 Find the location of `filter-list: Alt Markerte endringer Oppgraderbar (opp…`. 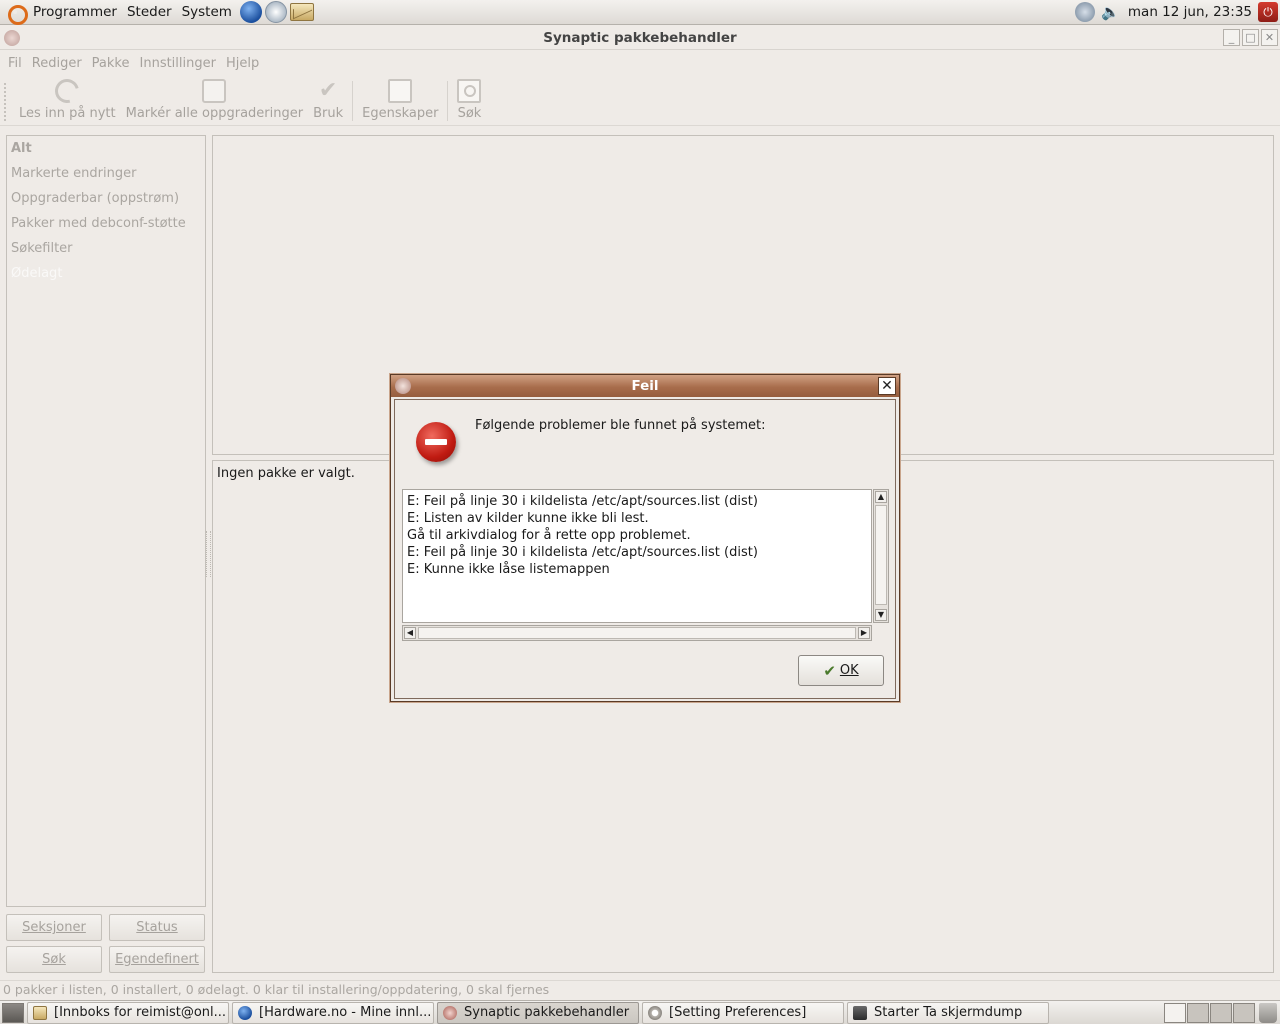

filter-list: Alt Markerte endringer Oppgraderbar (opp… is located at coordinates (106, 521).